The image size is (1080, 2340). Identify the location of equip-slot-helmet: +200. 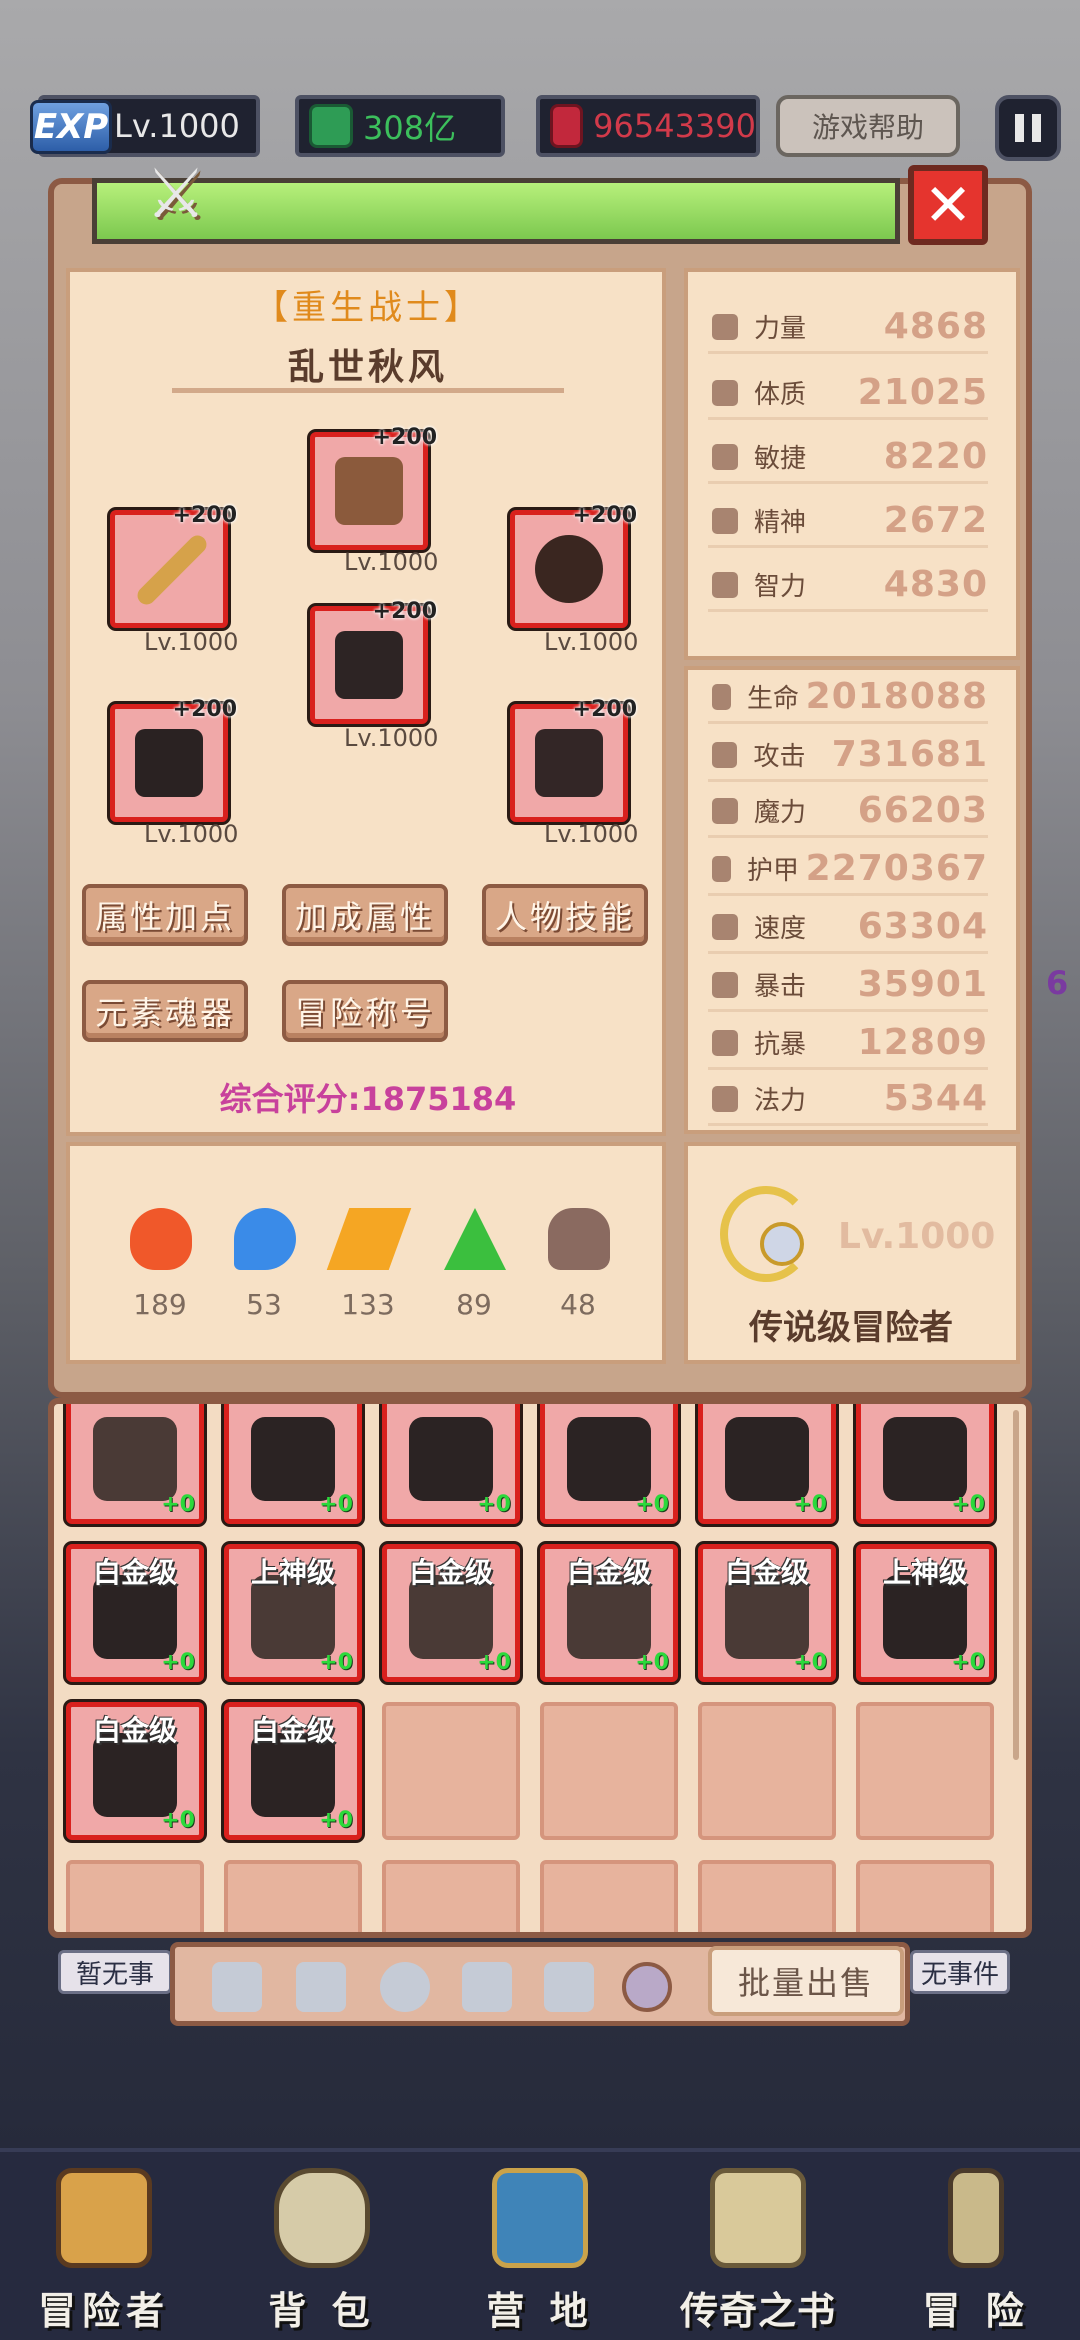
(373, 487).